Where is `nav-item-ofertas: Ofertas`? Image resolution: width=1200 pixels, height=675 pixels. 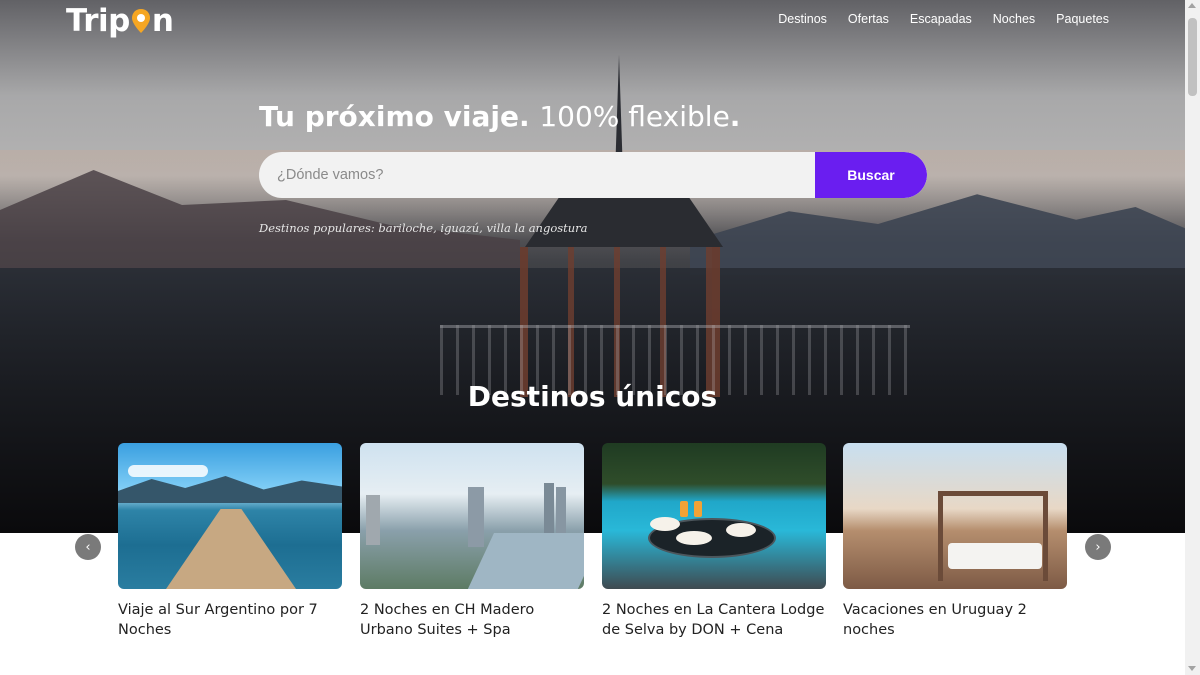 nav-item-ofertas: Ofertas is located at coordinates (868, 19).